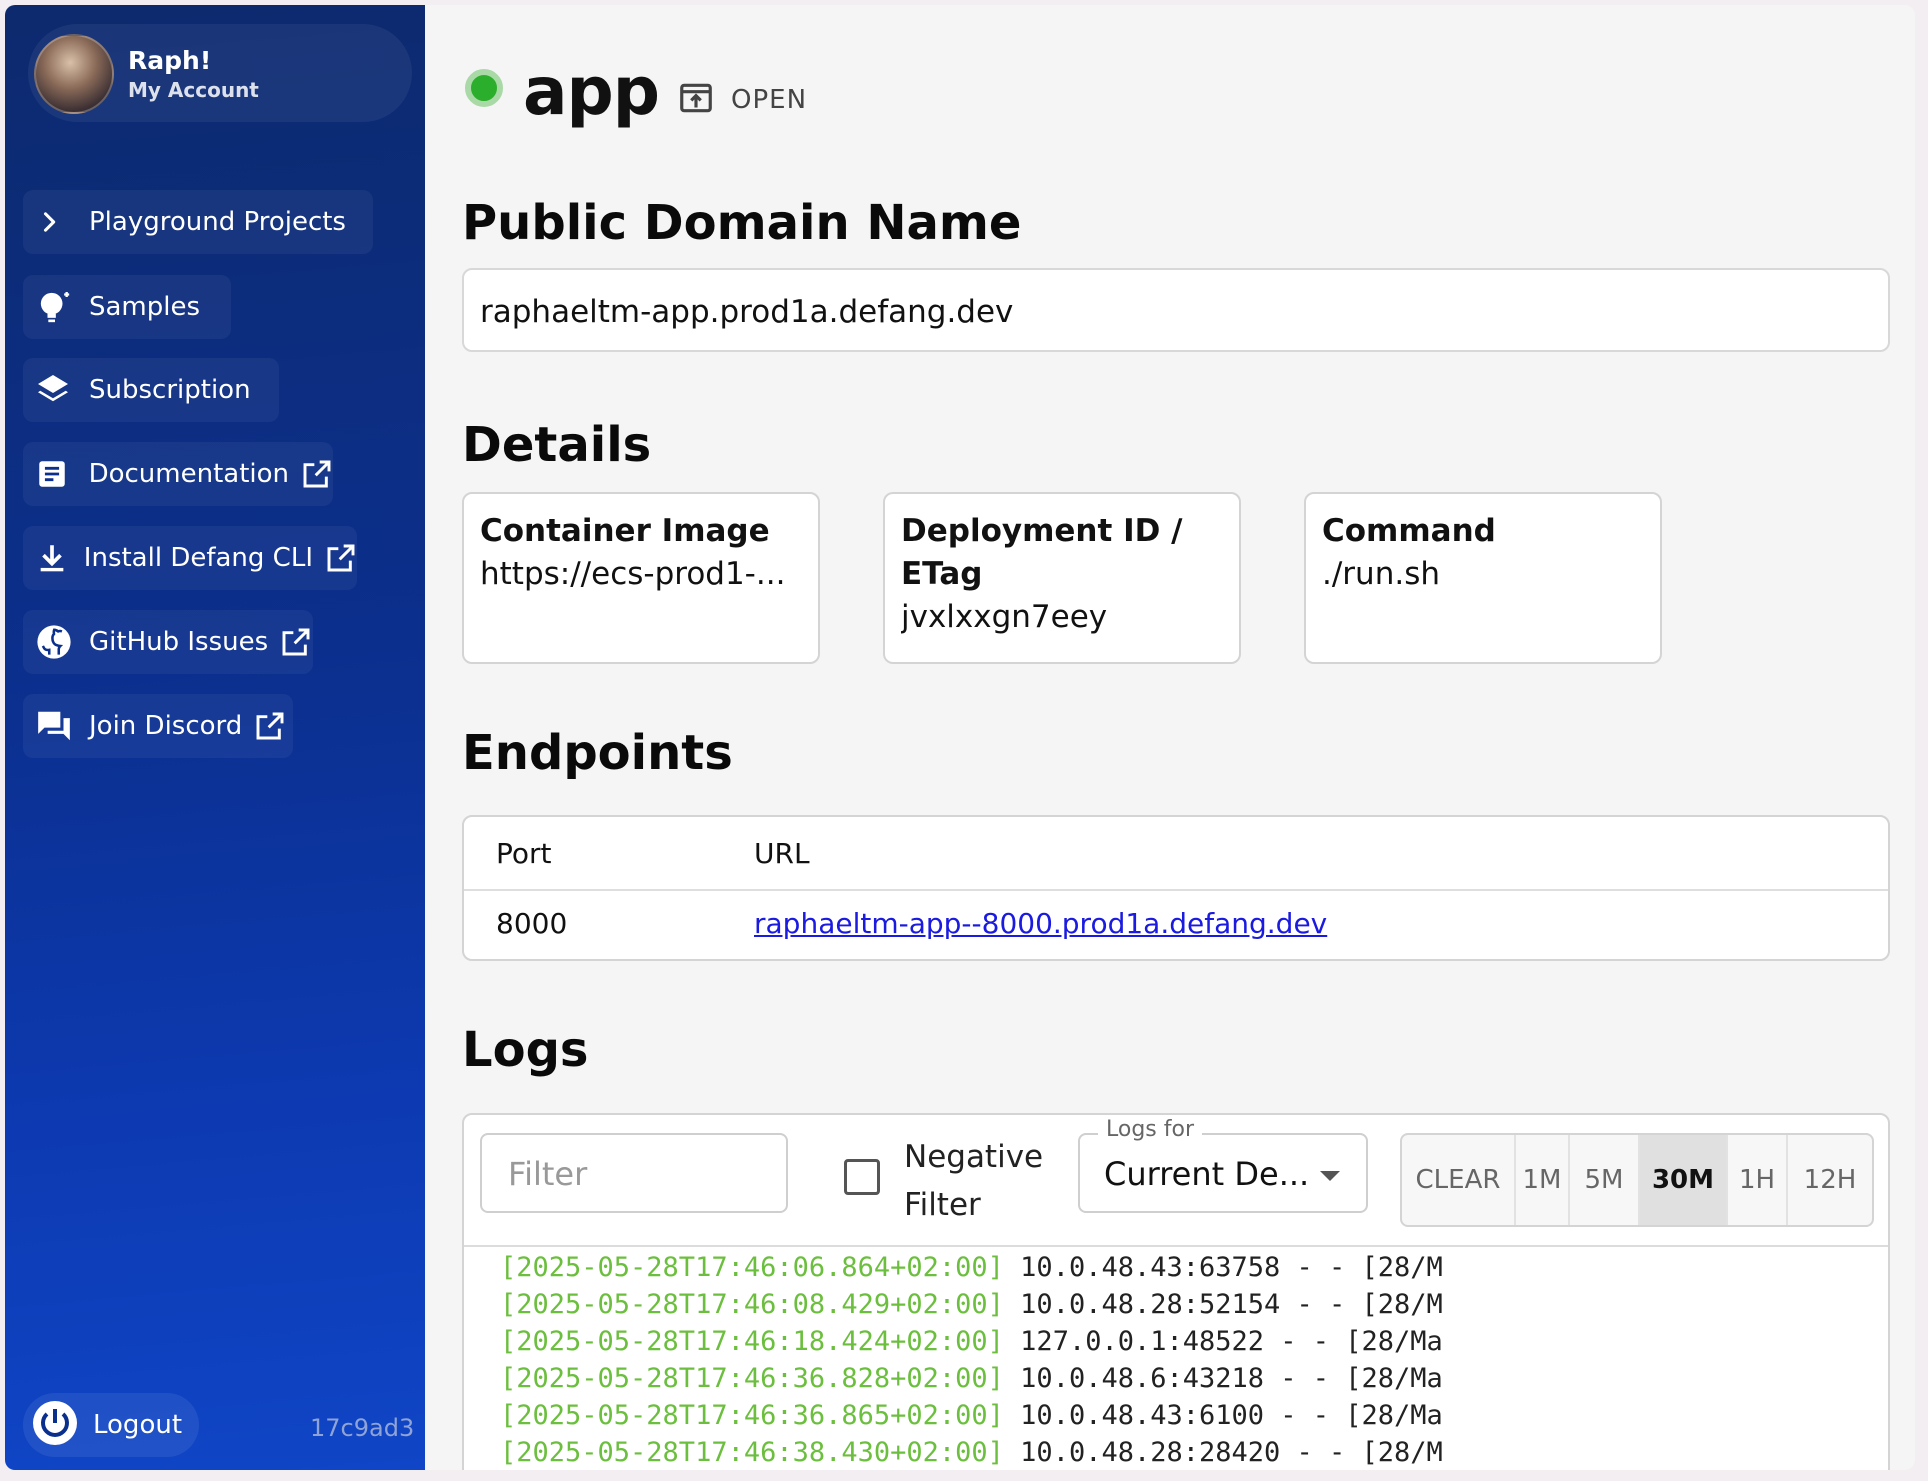 Image resolution: width=1928 pixels, height=1481 pixels. I want to click on negative-filter-checkbox, so click(862, 1177).